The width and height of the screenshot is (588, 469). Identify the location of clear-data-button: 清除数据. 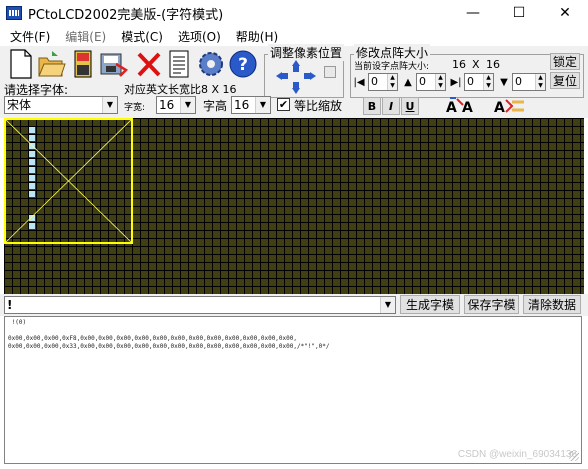
(552, 304).